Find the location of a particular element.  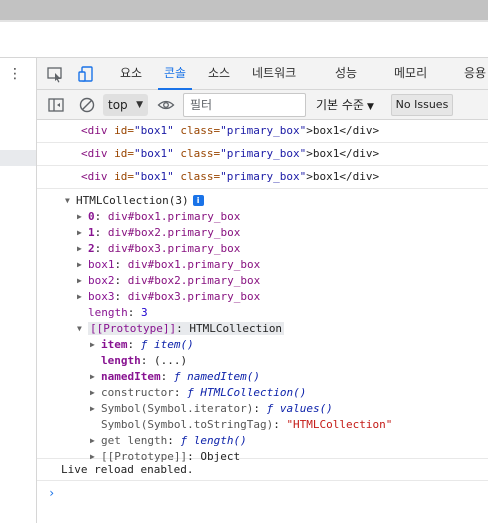

context-label: top is located at coordinates (118, 105).